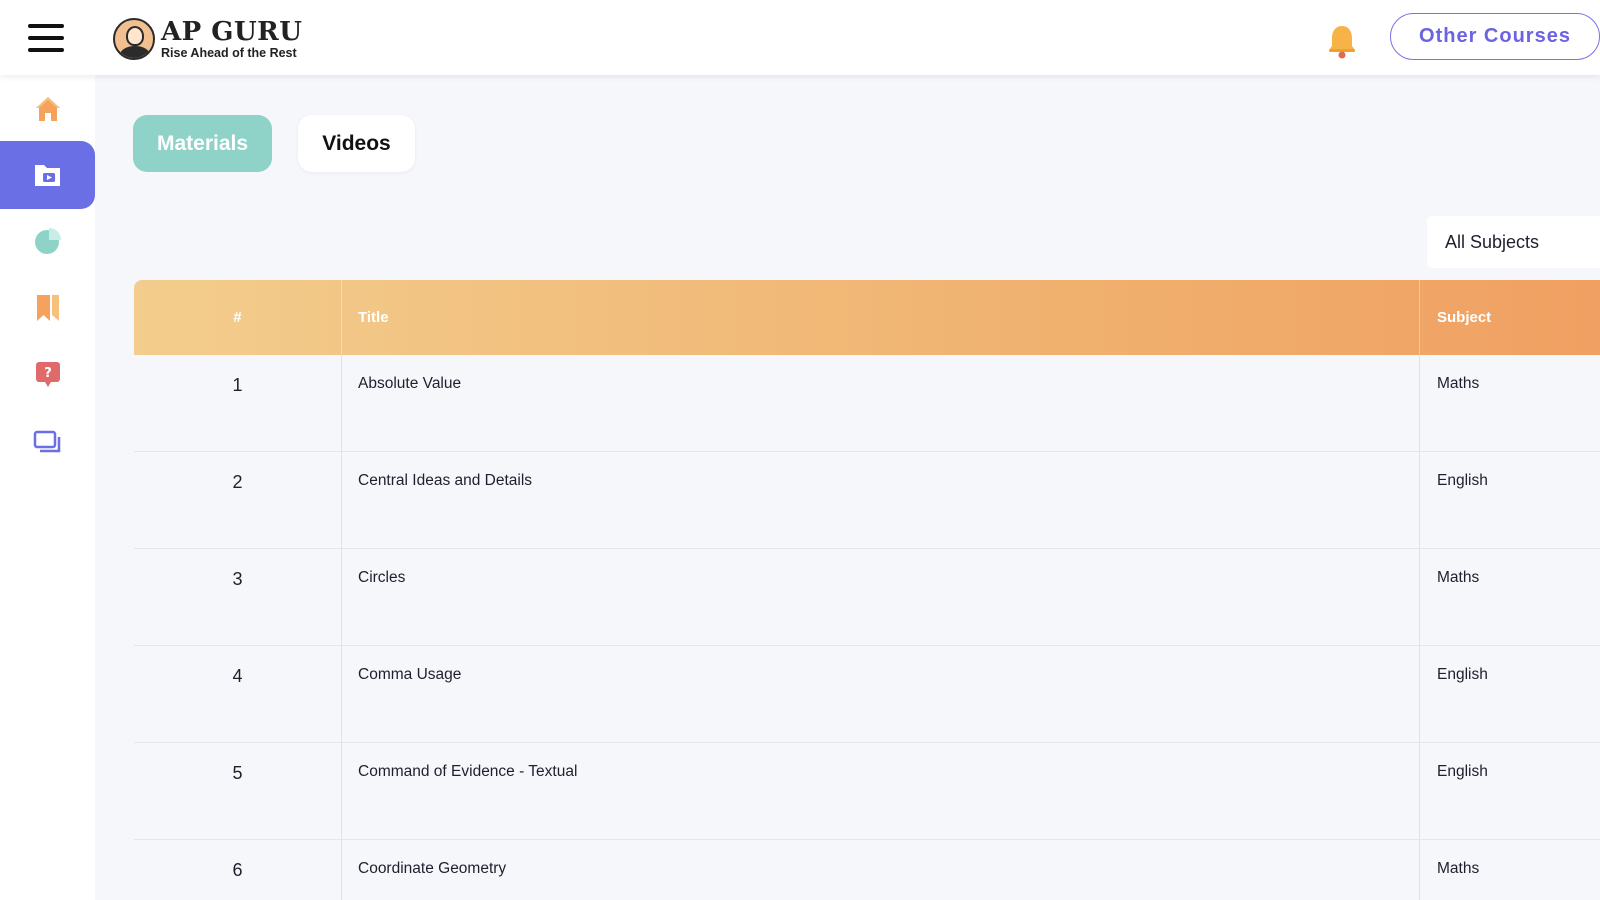 The width and height of the screenshot is (1600, 900). Describe the element at coordinates (881, 500) in the screenshot. I see `row-title: Central Ideas and Details` at that location.